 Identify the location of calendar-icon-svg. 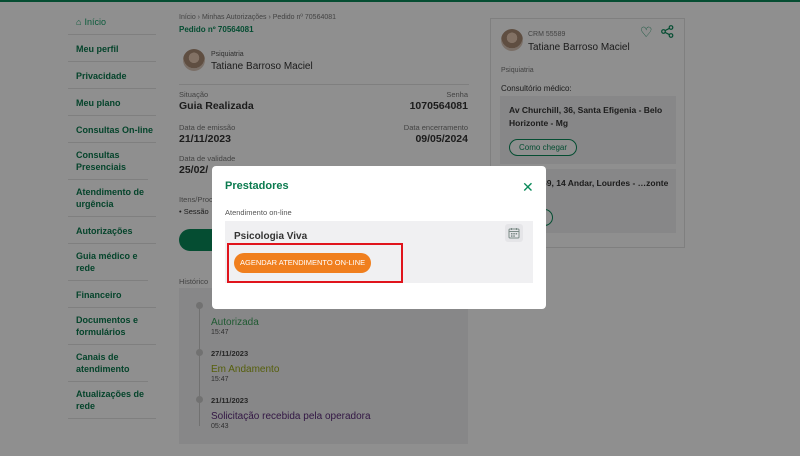
(514, 233).